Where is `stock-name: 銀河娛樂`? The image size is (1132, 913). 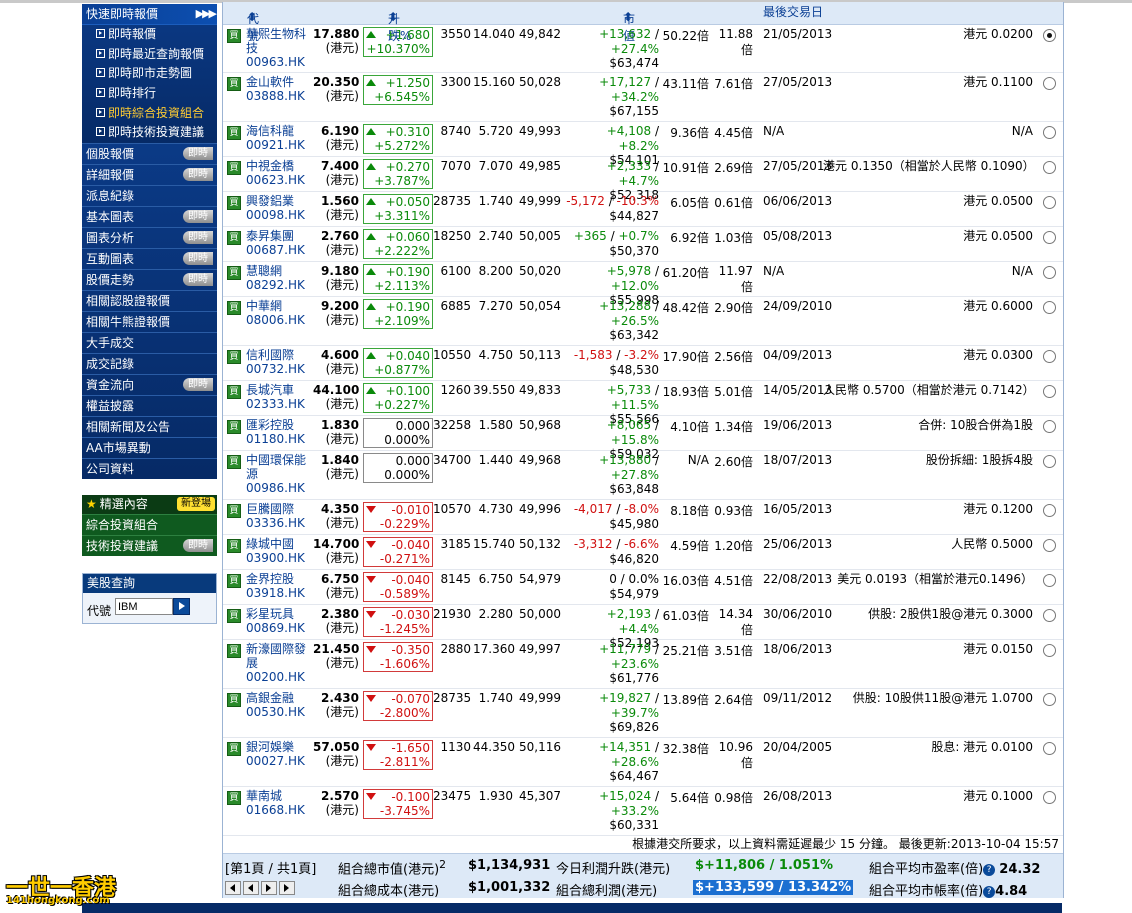 stock-name: 銀河娛樂 is located at coordinates (277, 747).